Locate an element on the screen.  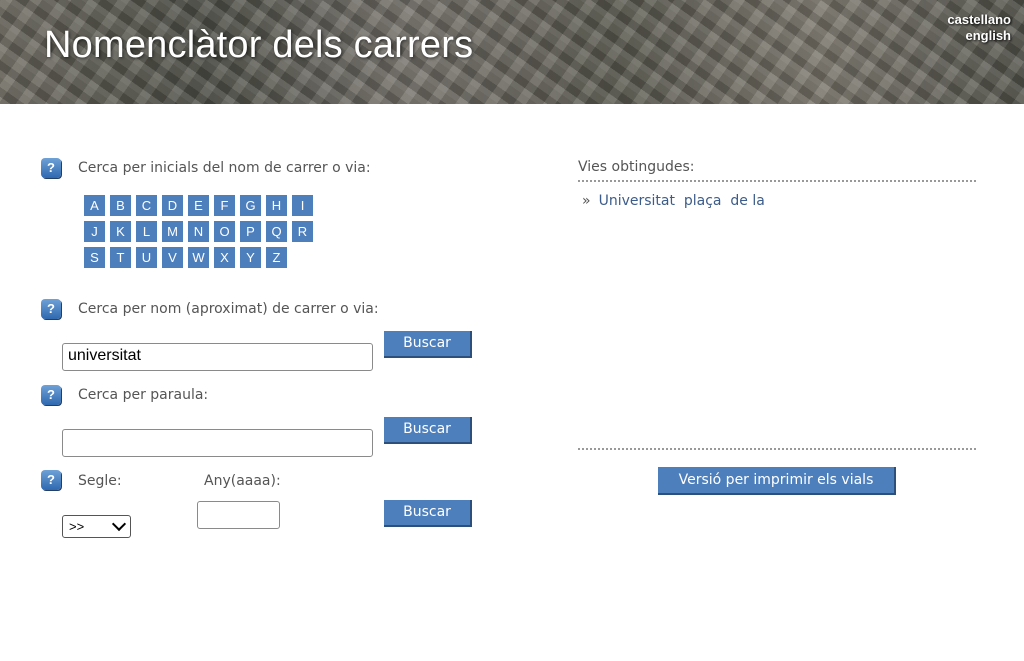
street-name-input: universitat is located at coordinates (217, 357).